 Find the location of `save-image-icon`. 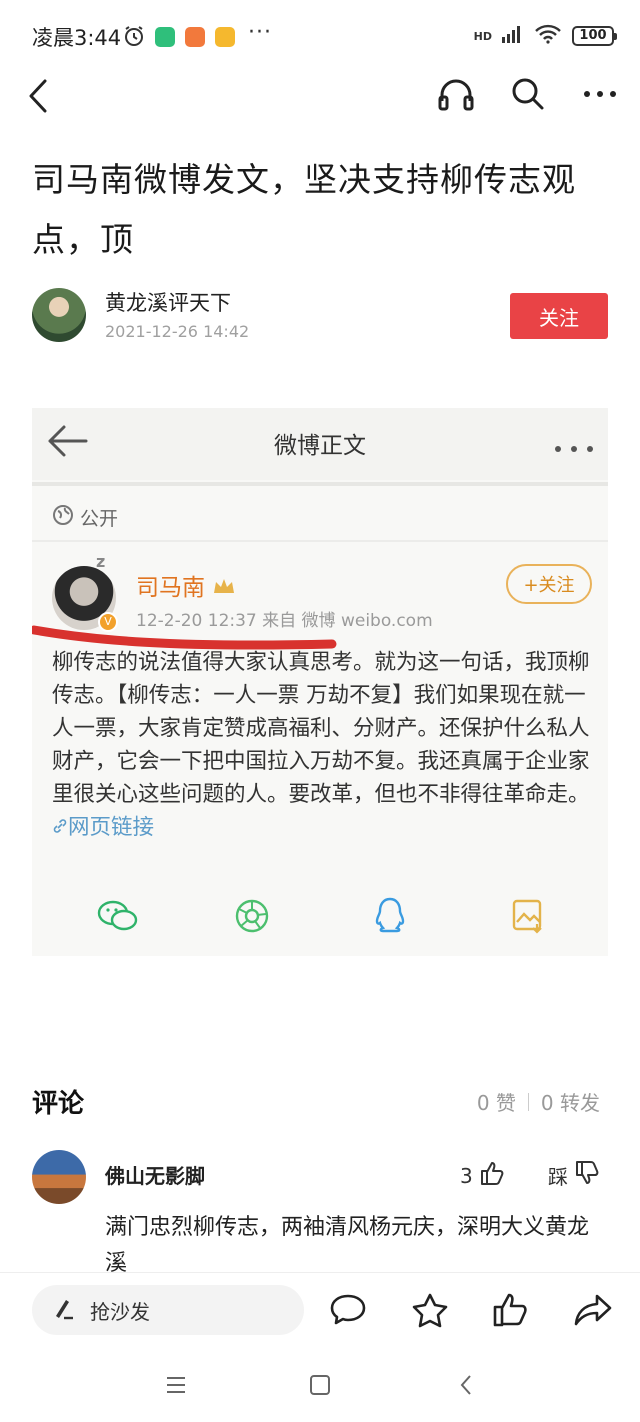

save-image-icon is located at coordinates (528, 916).